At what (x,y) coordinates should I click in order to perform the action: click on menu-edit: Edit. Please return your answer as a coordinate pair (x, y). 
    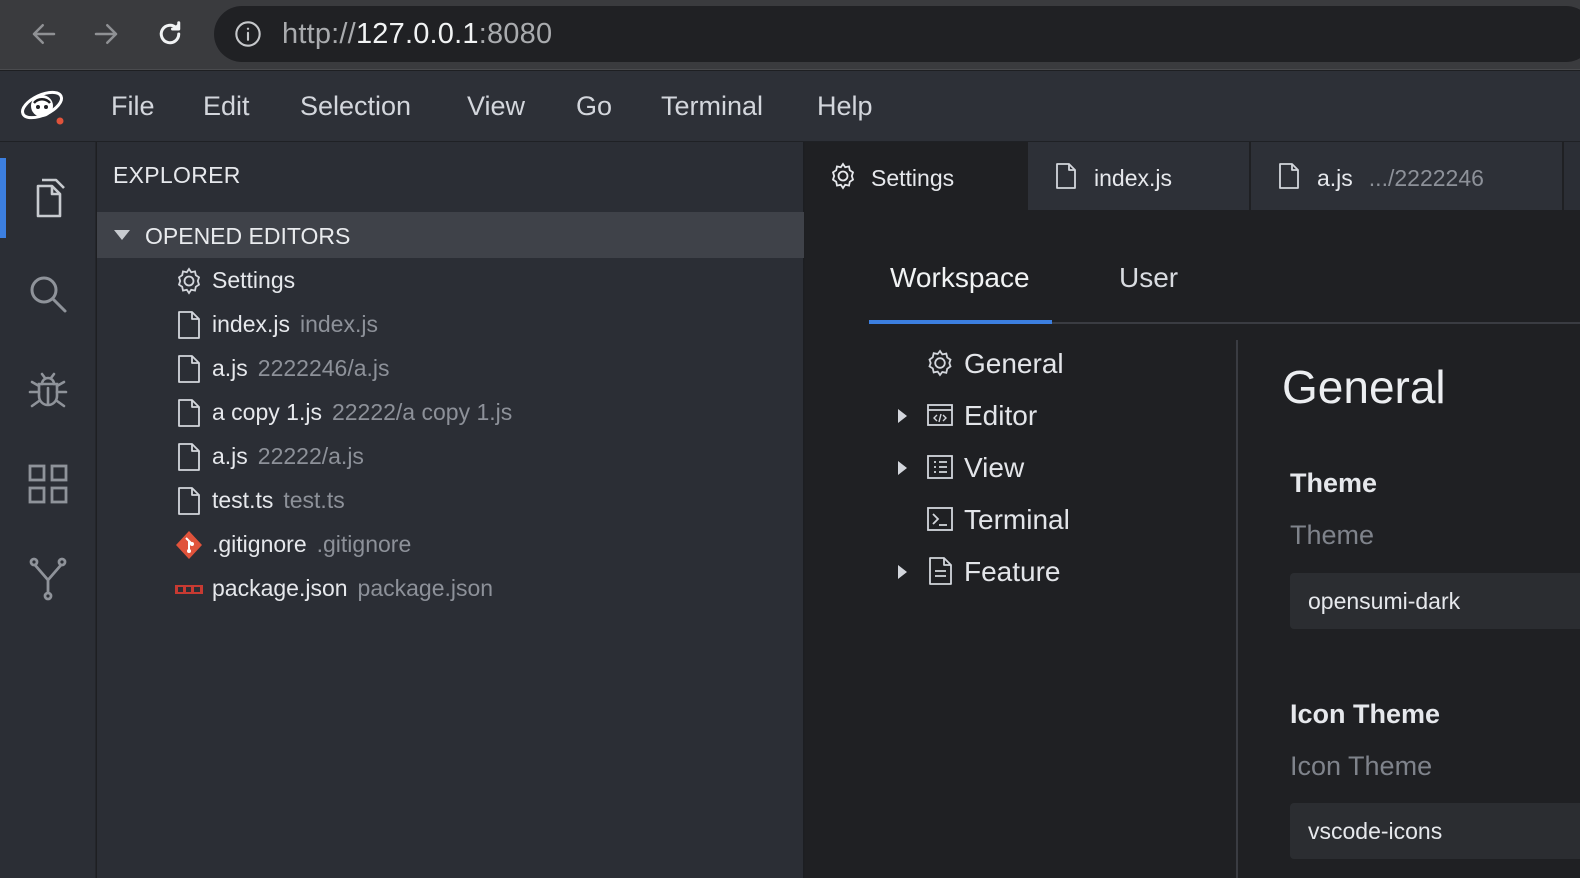
    Looking at the image, I should click on (226, 106).